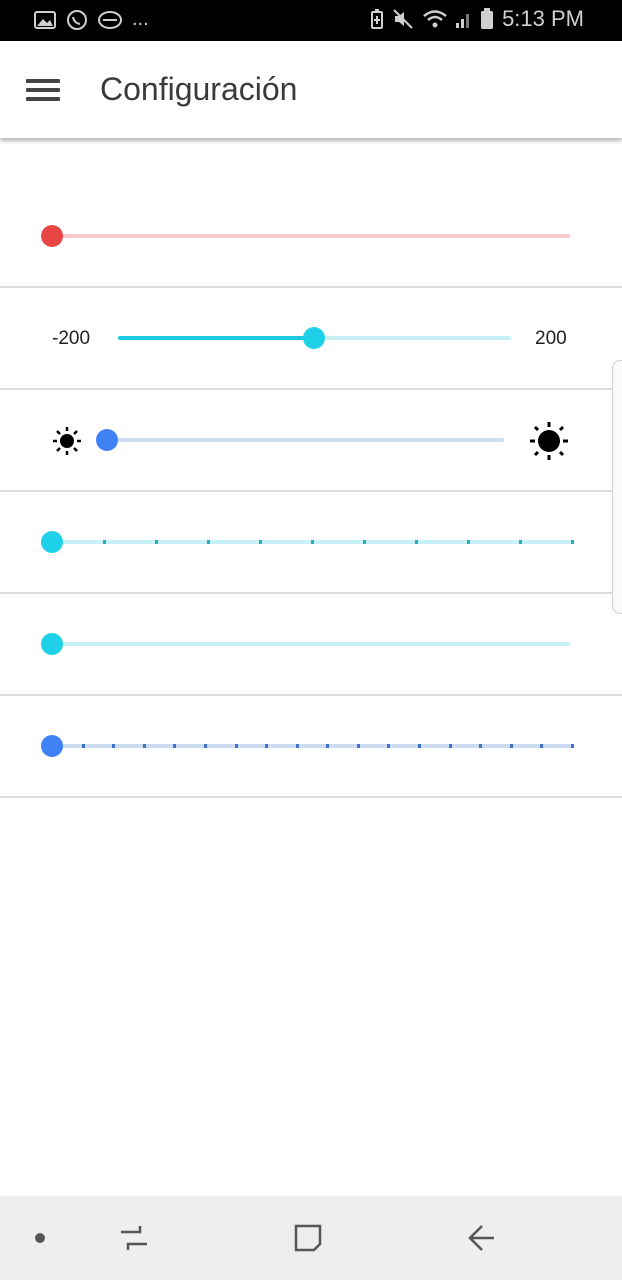  Describe the element at coordinates (216, 338) in the screenshot. I see `slider-track-active` at that location.